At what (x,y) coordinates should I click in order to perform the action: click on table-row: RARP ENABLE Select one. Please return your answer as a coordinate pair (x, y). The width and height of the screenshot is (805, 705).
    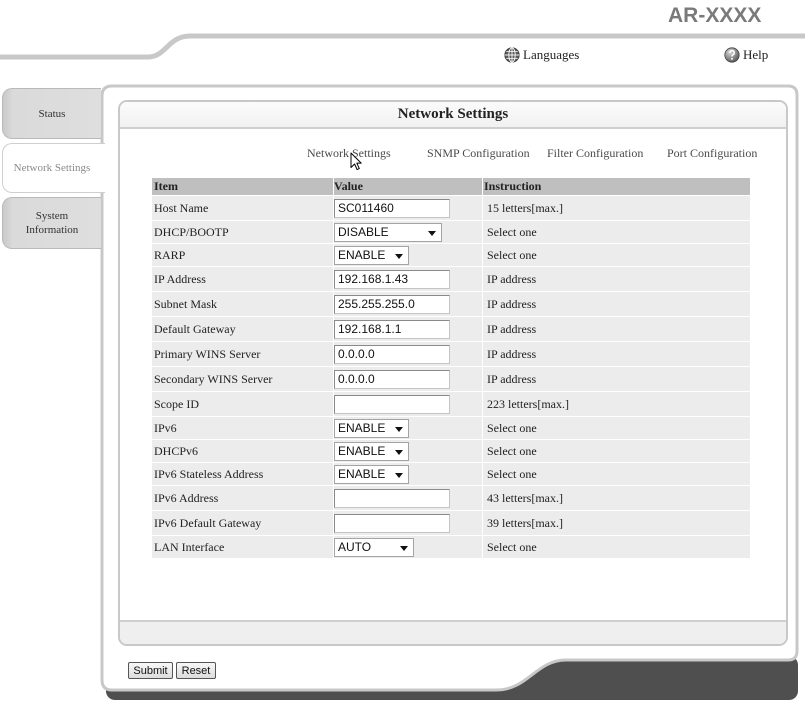
    Looking at the image, I should click on (451, 254).